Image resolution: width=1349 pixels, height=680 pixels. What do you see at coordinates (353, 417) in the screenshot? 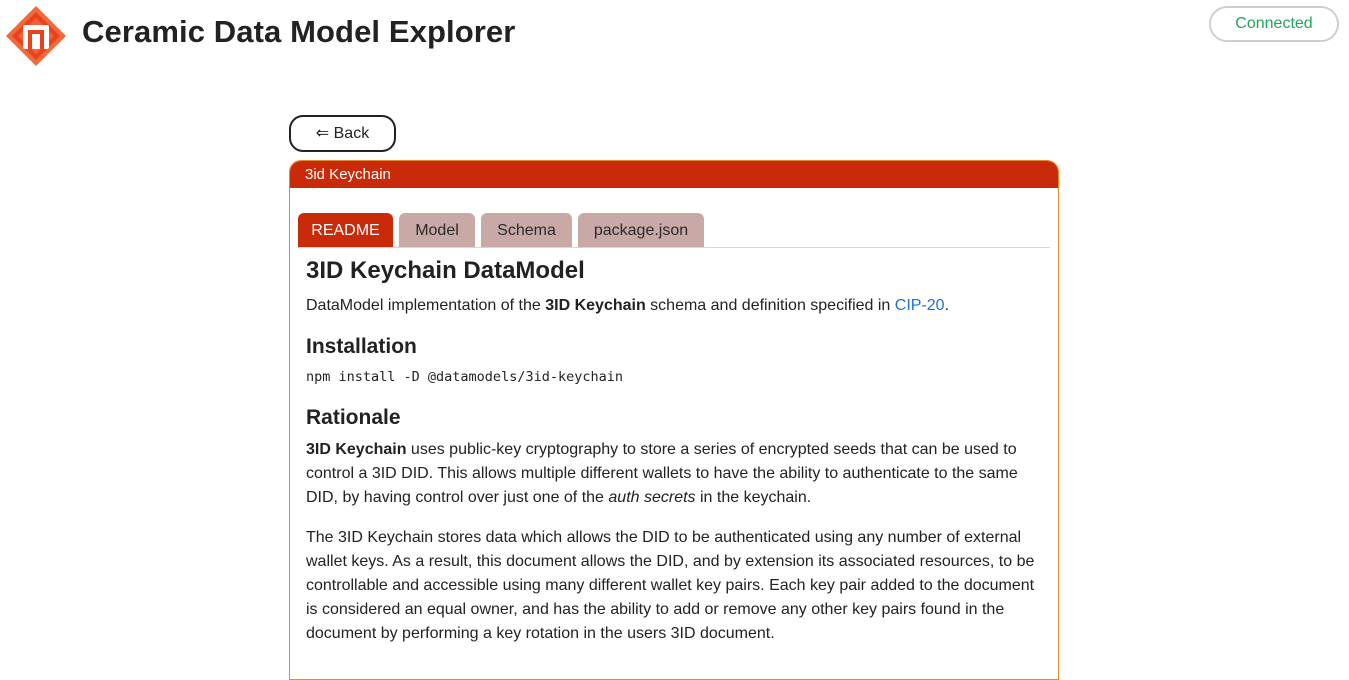
I see `rationale-heading: Rationale` at bounding box center [353, 417].